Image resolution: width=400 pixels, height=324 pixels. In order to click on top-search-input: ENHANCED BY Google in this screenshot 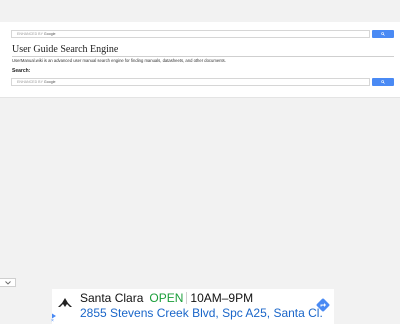, I will do `click(190, 34)`.